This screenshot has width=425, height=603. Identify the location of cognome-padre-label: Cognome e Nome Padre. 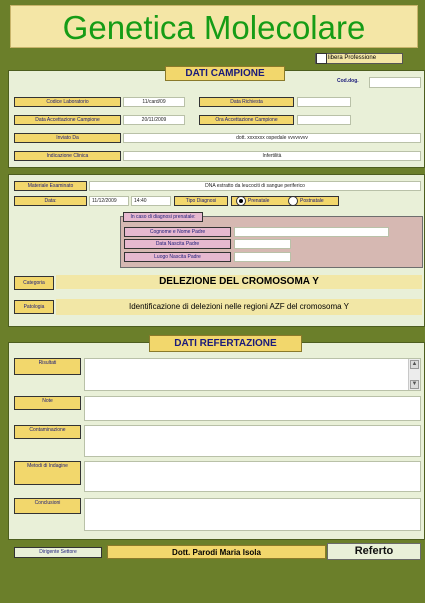
(177, 232).